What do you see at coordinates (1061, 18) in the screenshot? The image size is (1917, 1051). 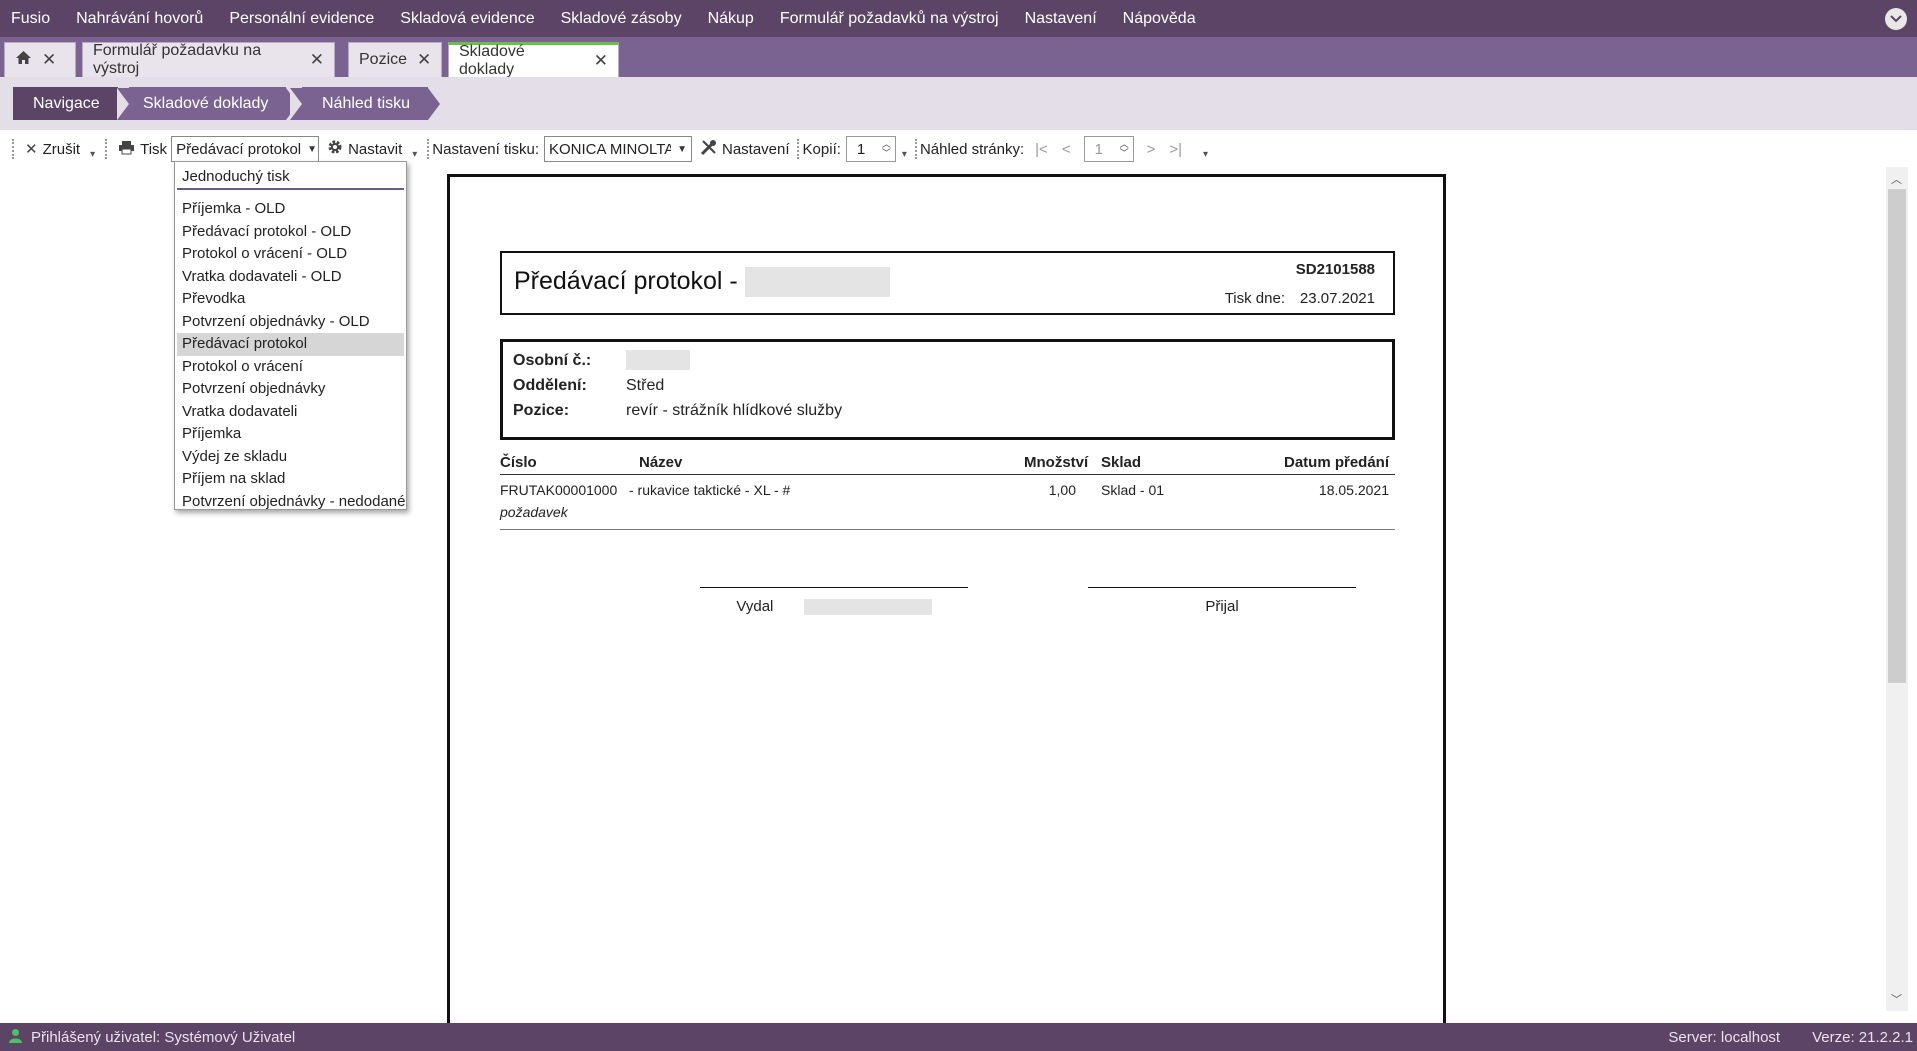 I see `menu-item-settings: Nastavení` at bounding box center [1061, 18].